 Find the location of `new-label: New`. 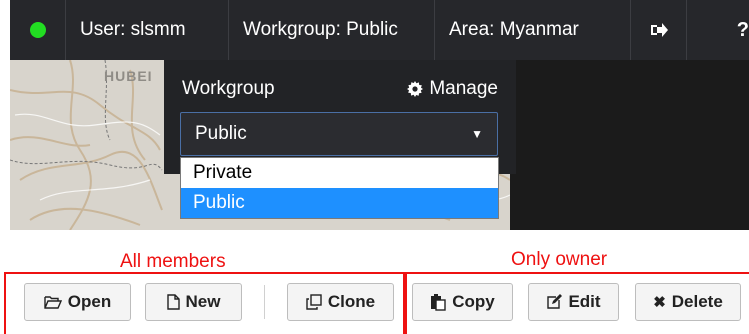

new-label: New is located at coordinates (203, 301).